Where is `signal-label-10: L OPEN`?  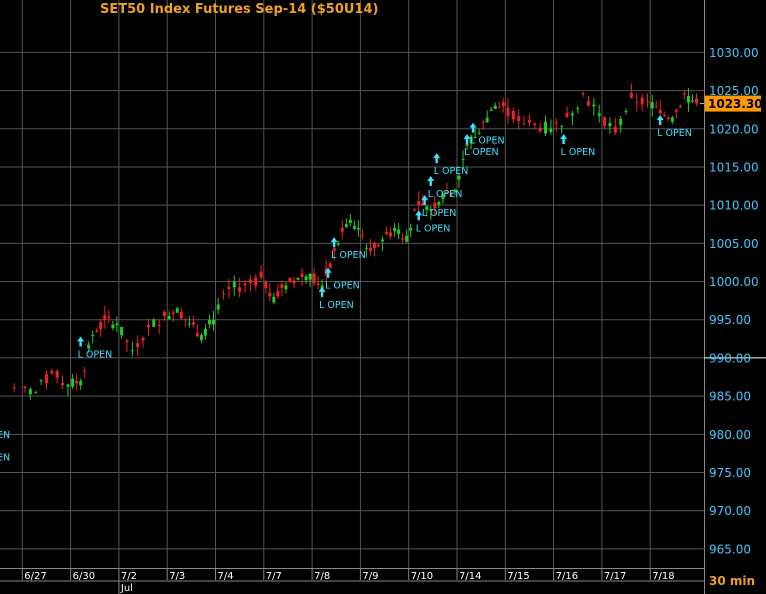 signal-label-10: L OPEN is located at coordinates (578, 152).